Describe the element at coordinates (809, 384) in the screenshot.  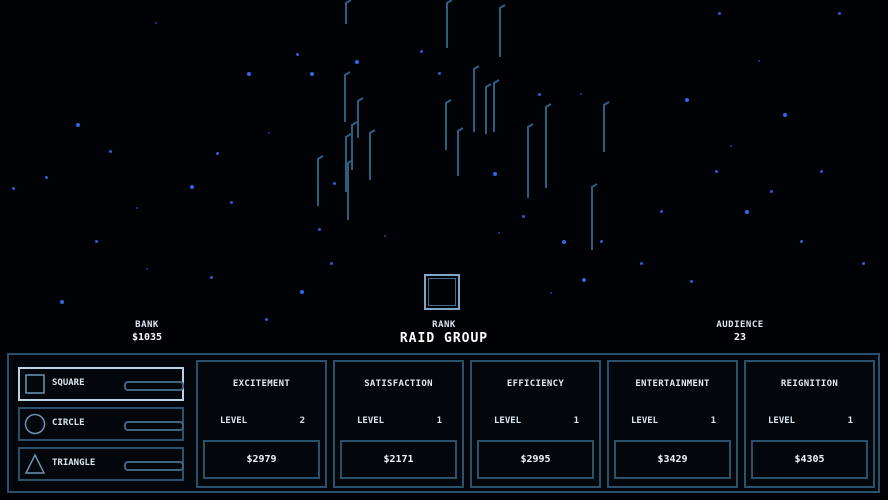
I see `upgrade-name: REIGNITION` at that location.